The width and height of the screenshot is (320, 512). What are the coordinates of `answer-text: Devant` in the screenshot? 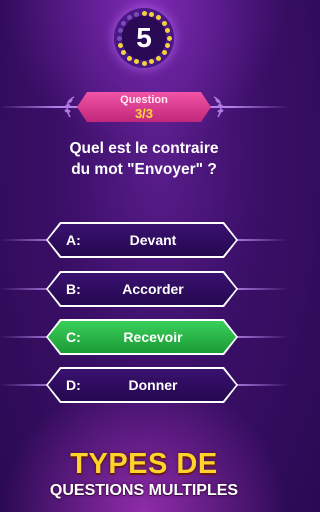 It's located at (153, 240).